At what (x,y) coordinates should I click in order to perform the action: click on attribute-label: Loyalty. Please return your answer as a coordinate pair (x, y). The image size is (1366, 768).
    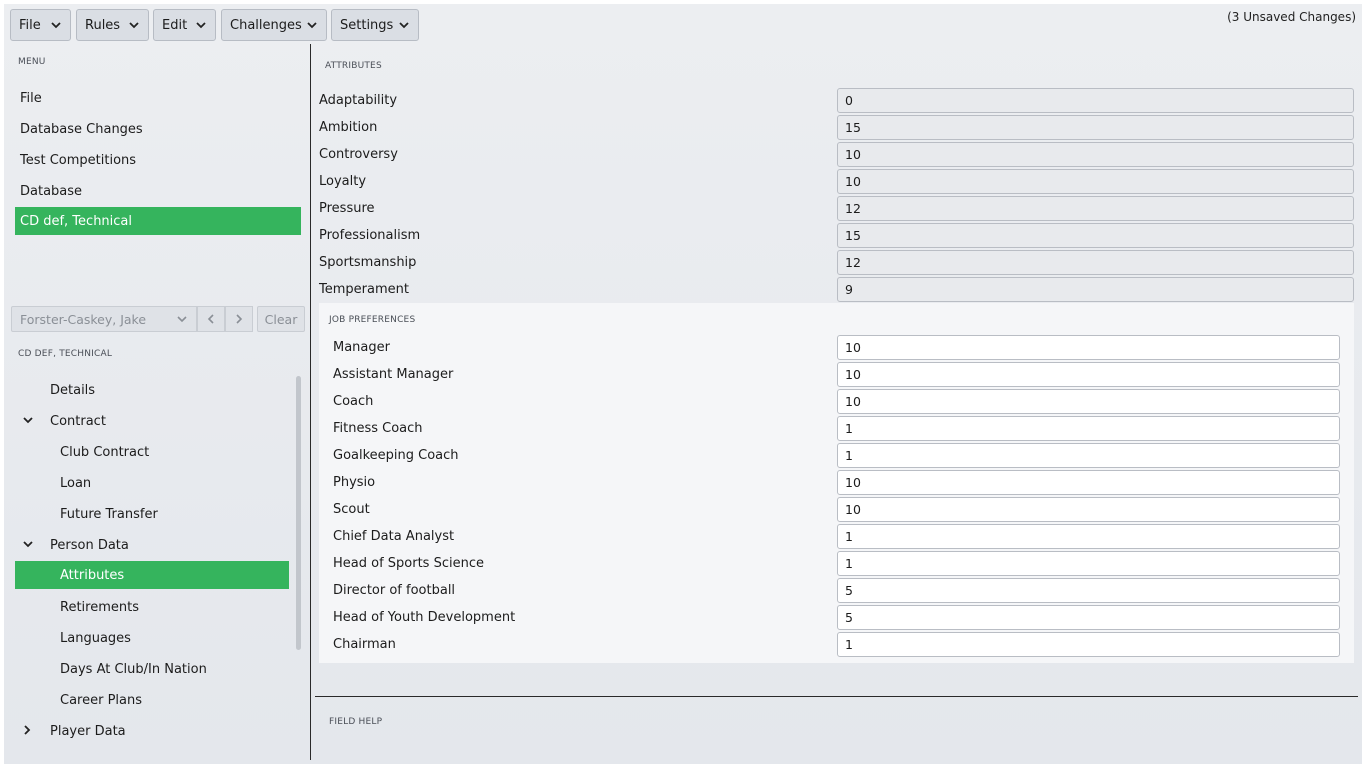
    Looking at the image, I should click on (343, 181).